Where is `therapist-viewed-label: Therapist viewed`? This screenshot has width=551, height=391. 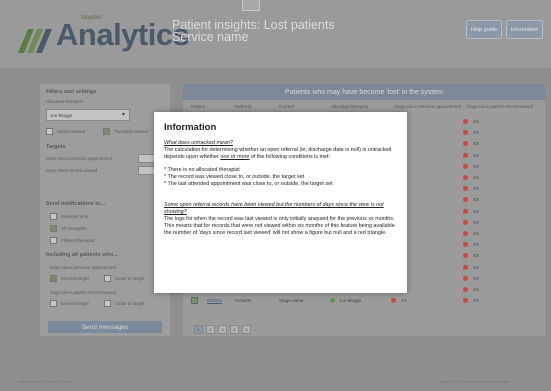
therapist-viewed-label: Therapist viewed is located at coordinates (131, 131).